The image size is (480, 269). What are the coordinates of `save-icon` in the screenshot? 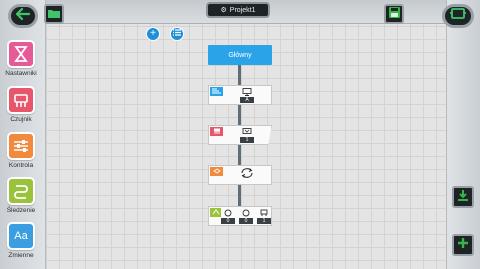 It's located at (394, 14).